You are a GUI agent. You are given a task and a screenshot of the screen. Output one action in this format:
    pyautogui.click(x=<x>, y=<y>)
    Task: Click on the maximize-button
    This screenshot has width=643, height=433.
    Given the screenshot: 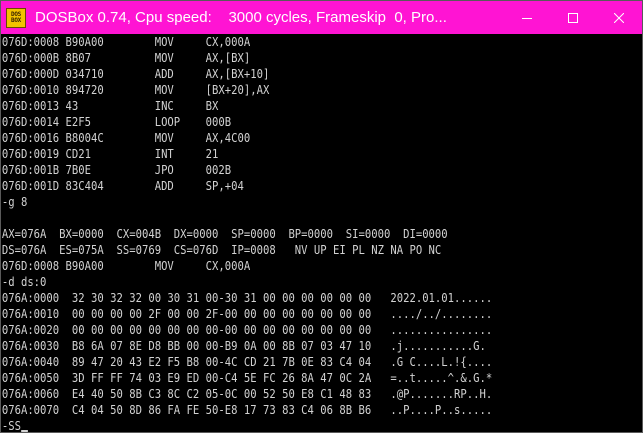 What is the action you would take?
    pyautogui.click(x=573, y=17)
    